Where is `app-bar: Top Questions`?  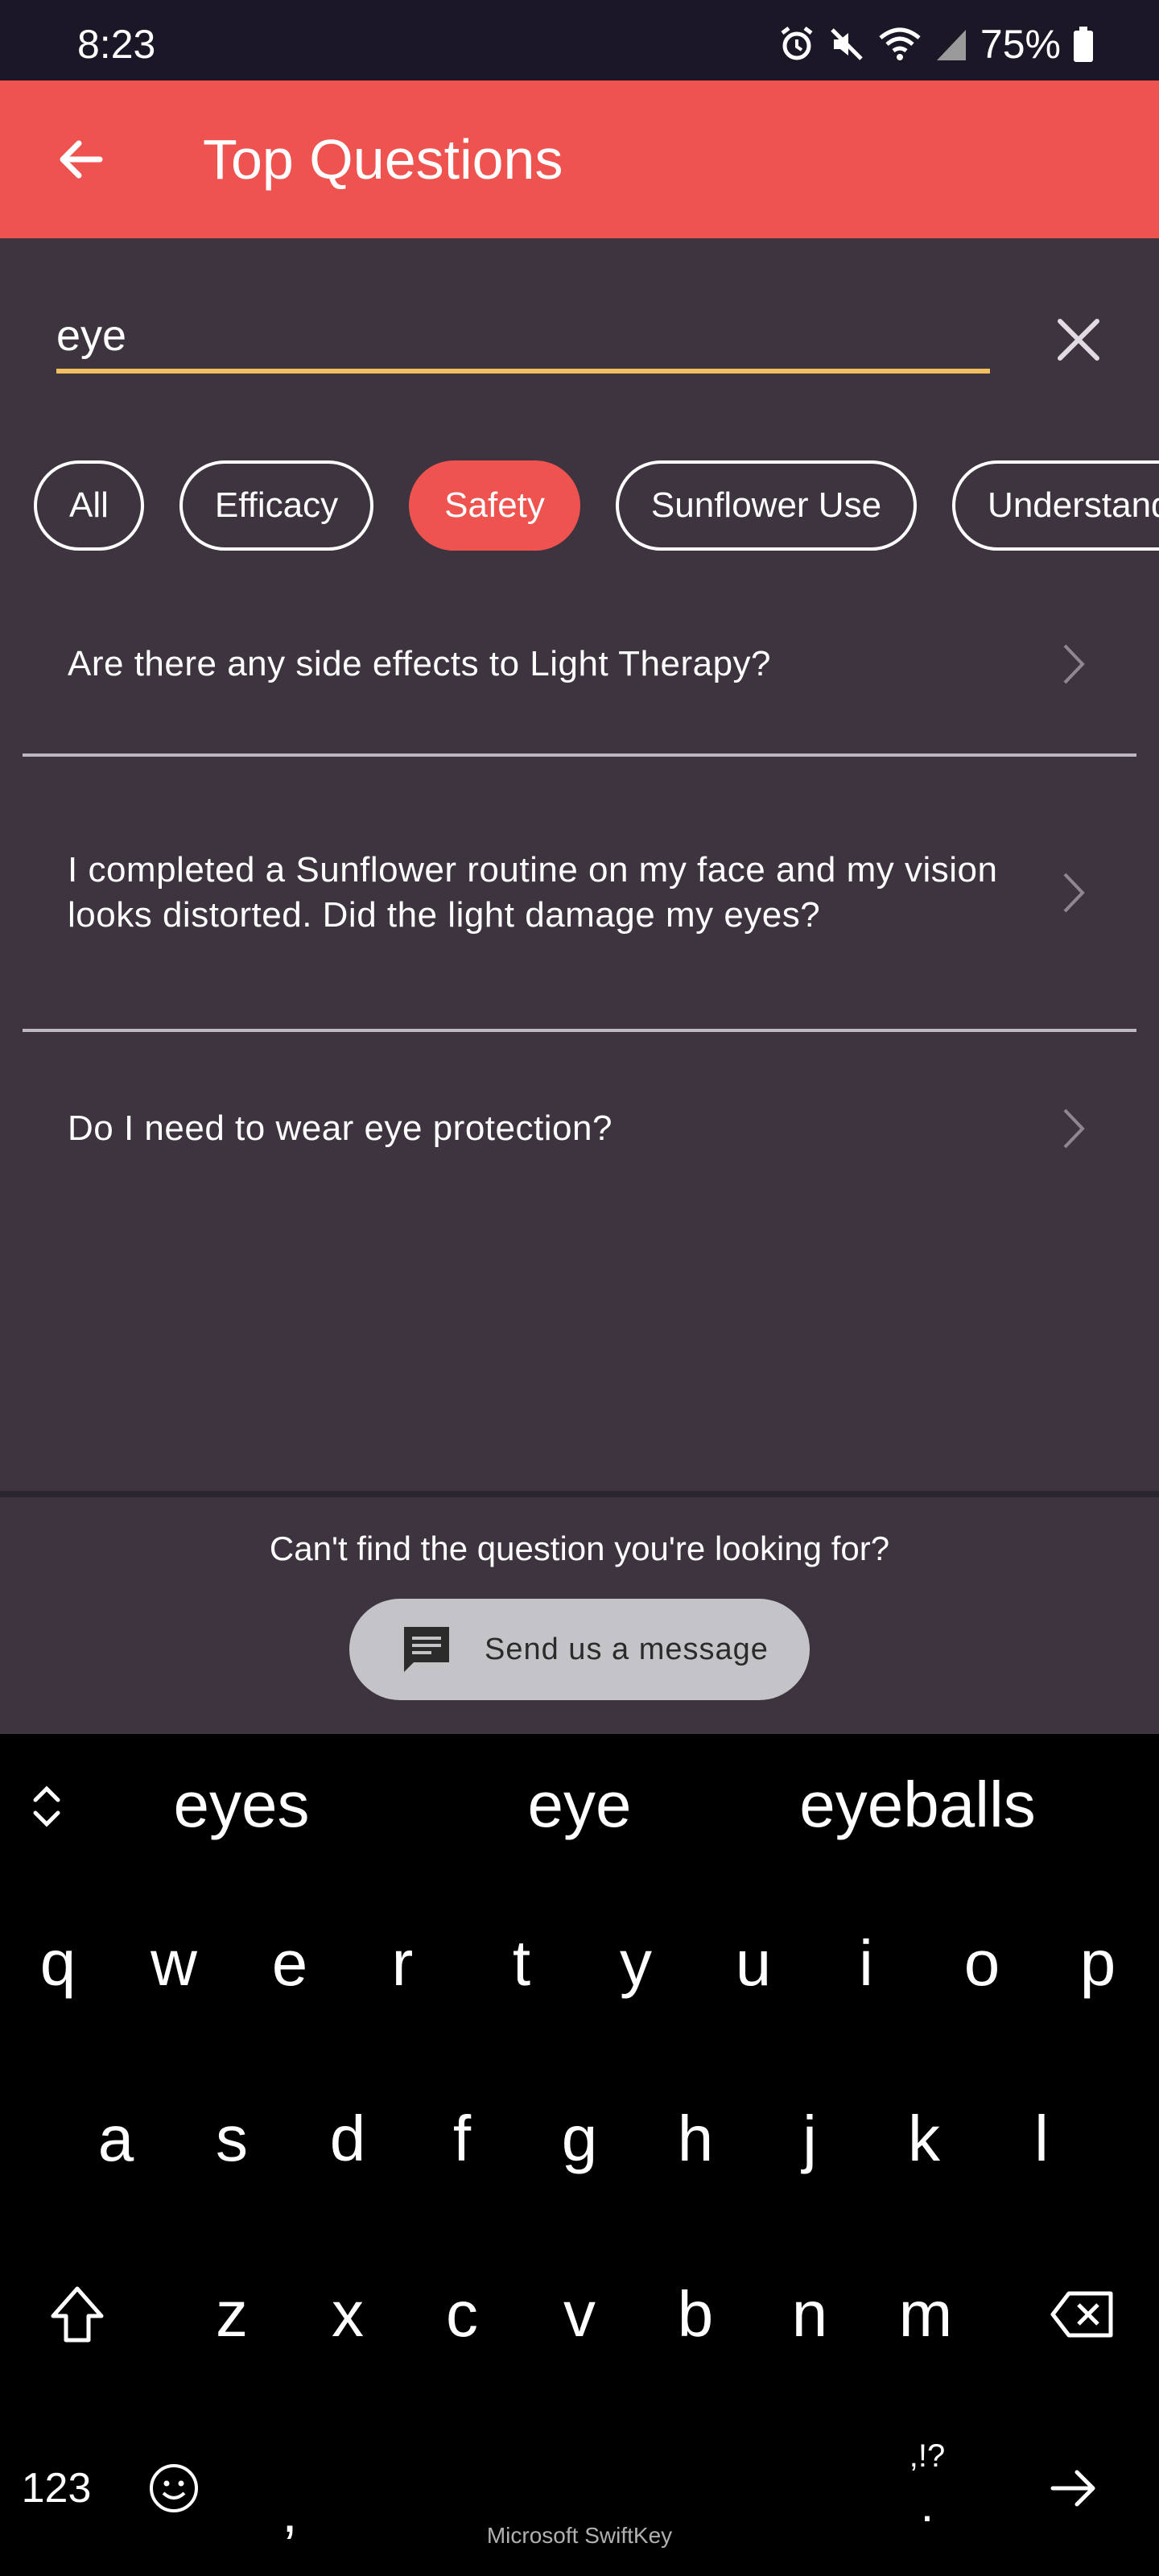 app-bar: Top Questions is located at coordinates (579, 159).